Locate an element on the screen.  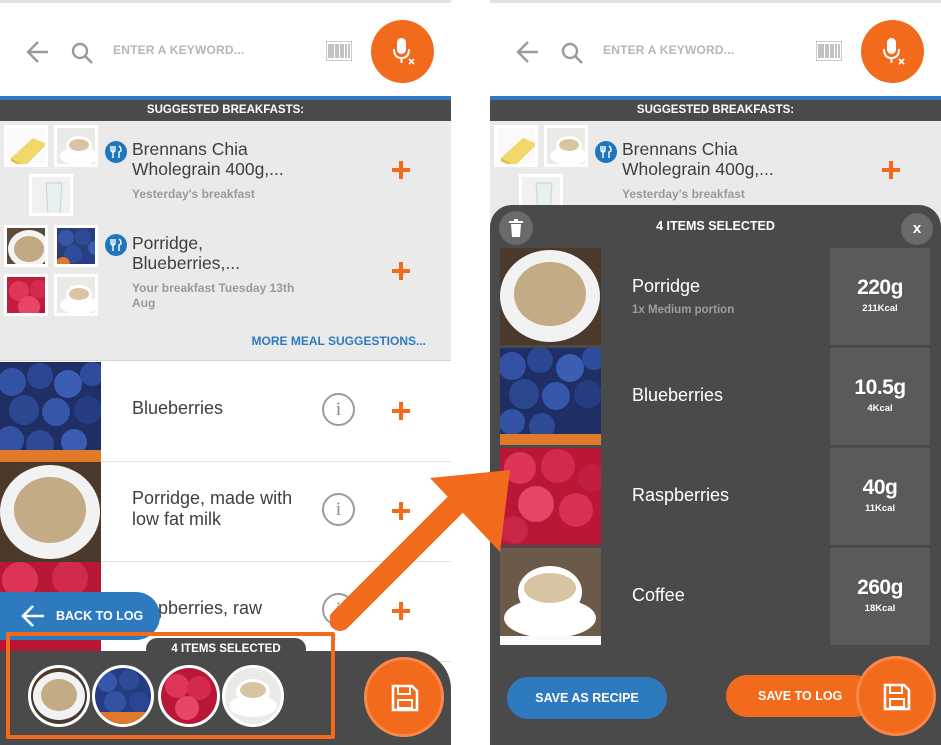
item-grams: 260g is located at coordinates (880, 587).